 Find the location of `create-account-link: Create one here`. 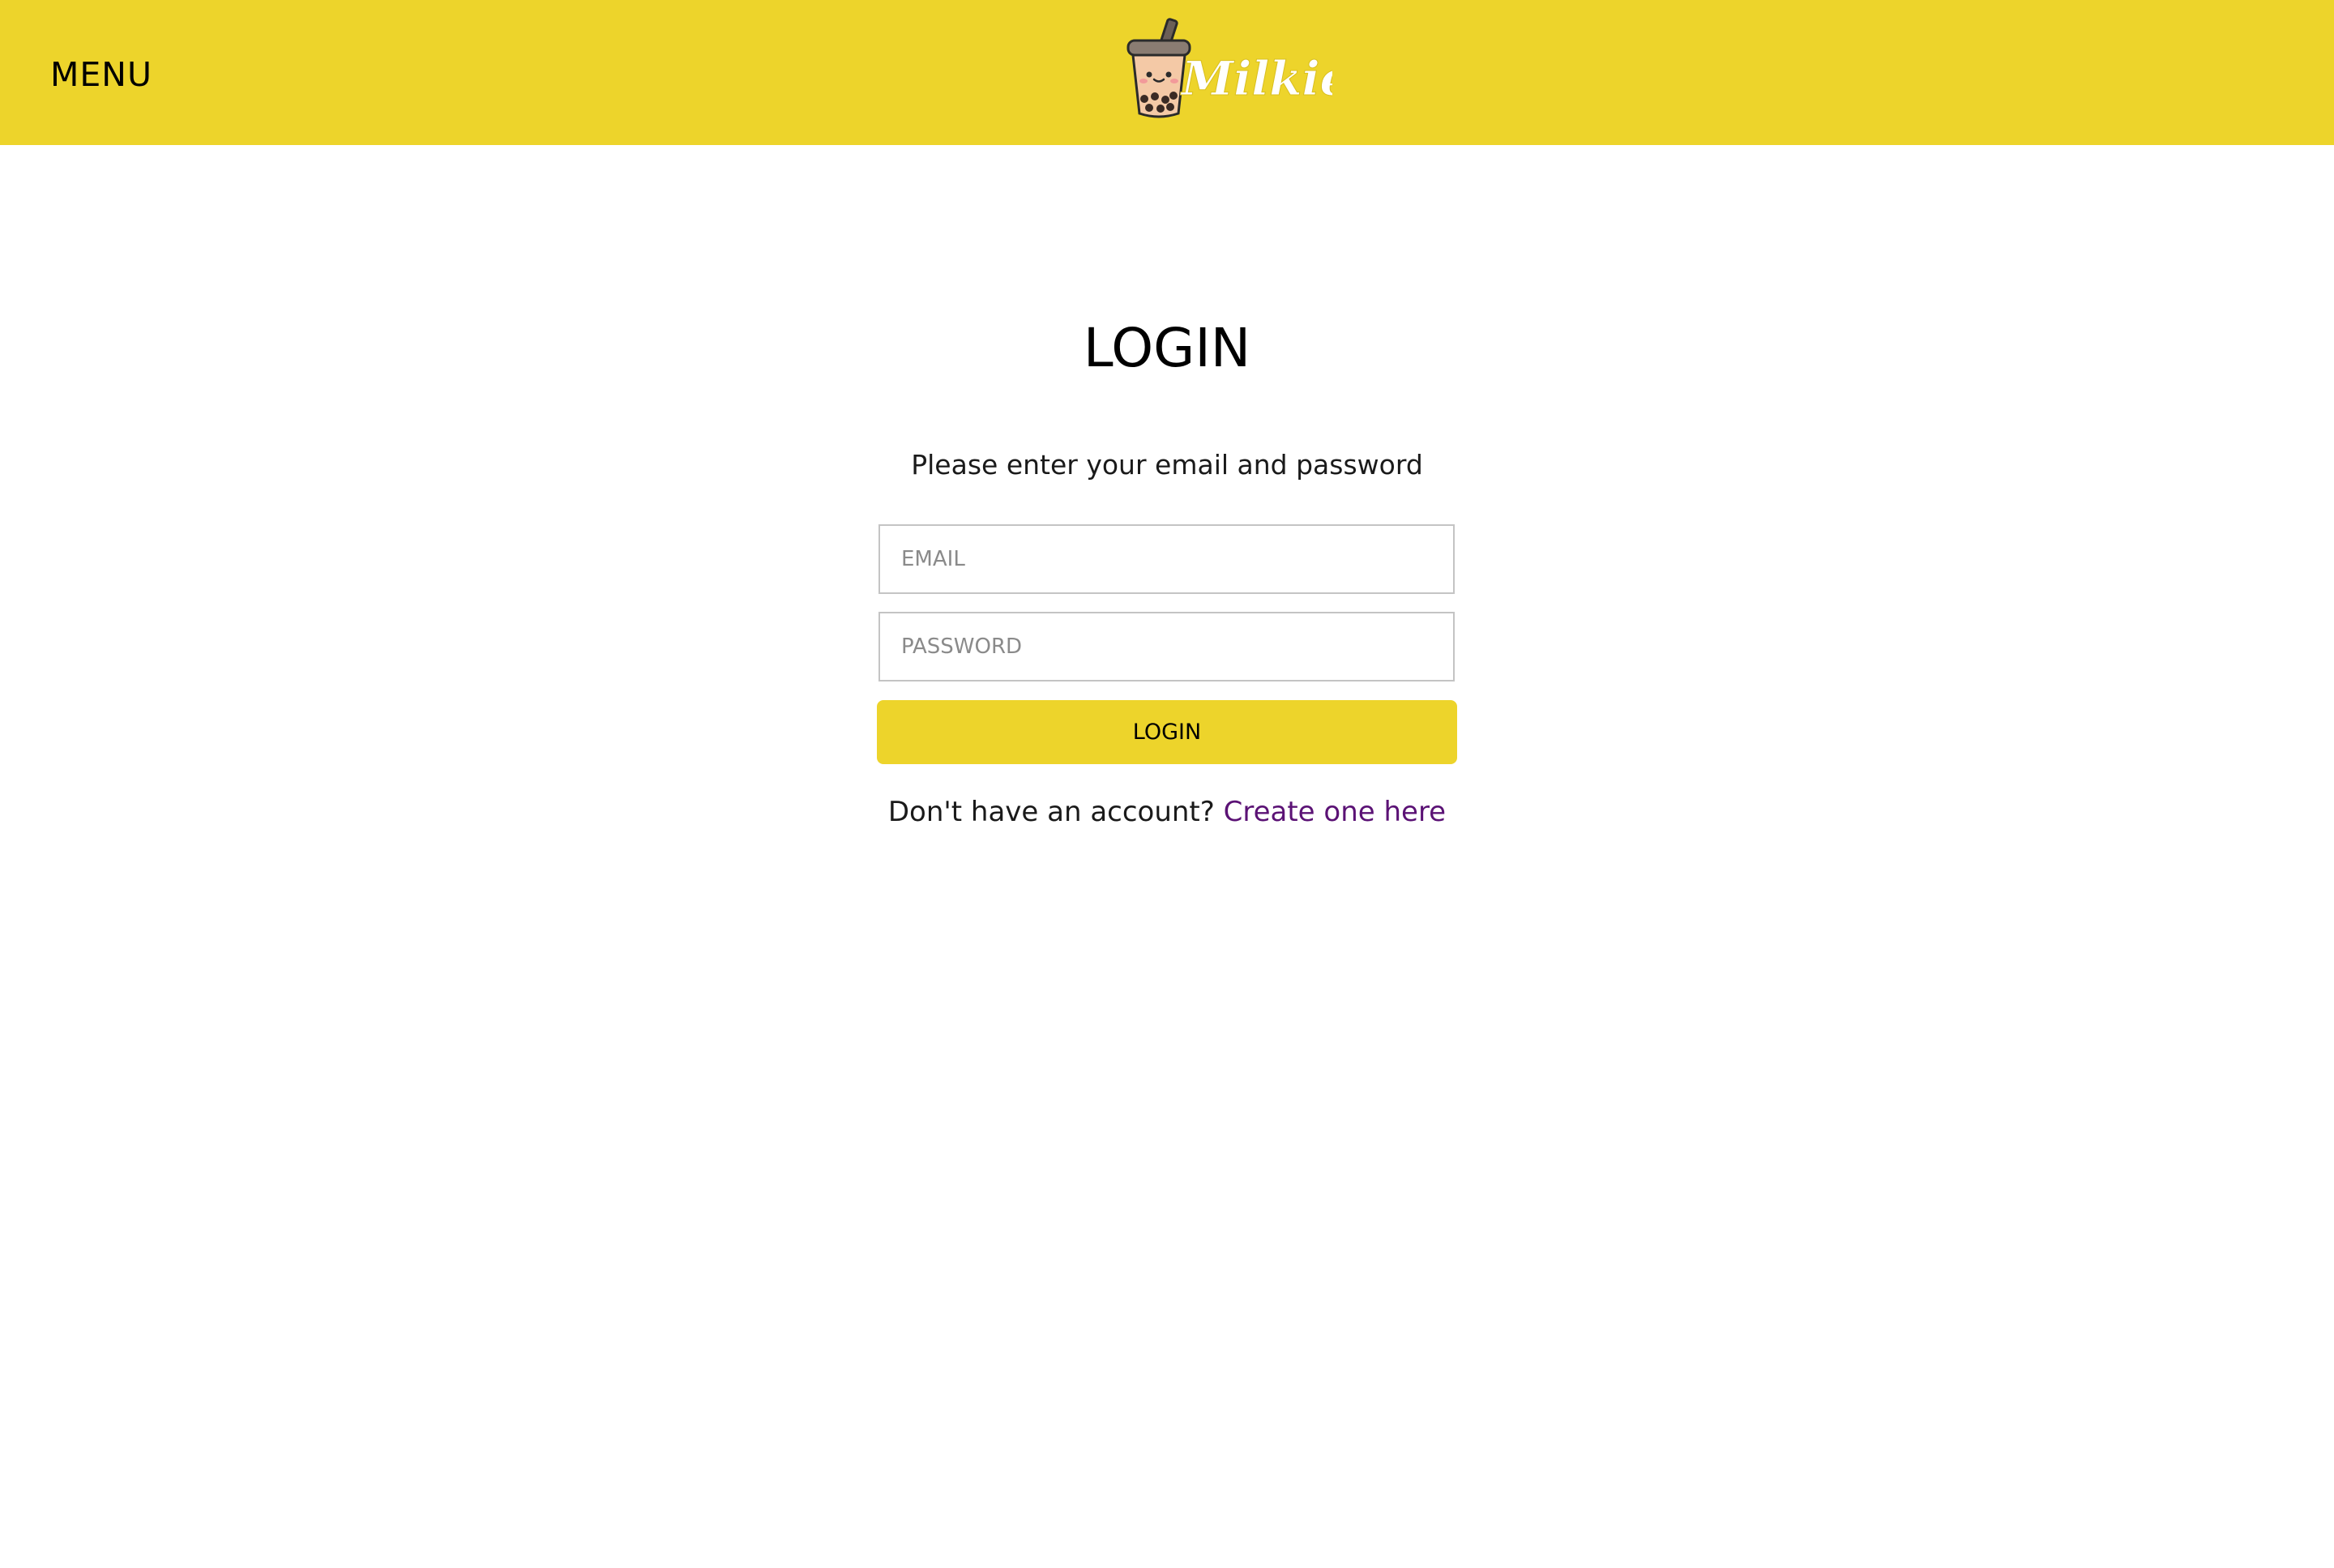

create-account-link: Create one here is located at coordinates (1335, 812).